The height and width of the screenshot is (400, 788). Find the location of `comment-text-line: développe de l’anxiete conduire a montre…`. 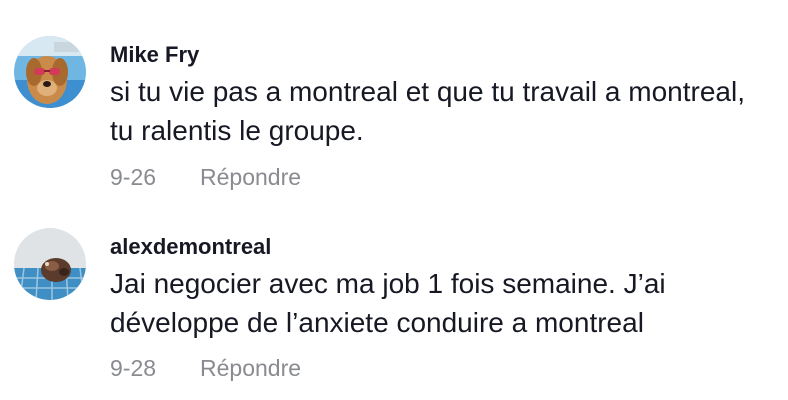

comment-text-line: développe de l’anxiete conduire a montre… is located at coordinates (377, 322).